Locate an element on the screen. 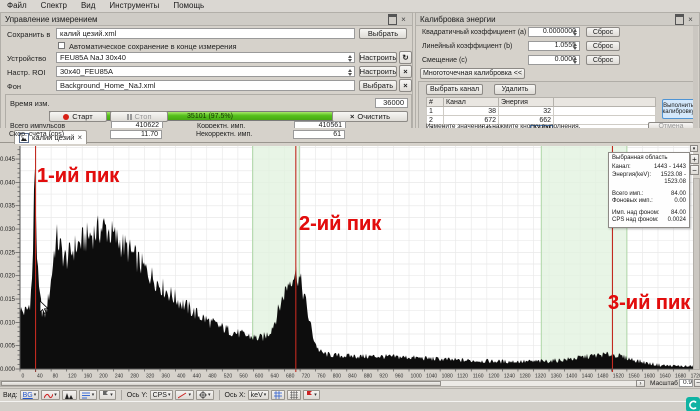 The width and height of the screenshot is (700, 411). overlay-app-icon is located at coordinates (693, 404).